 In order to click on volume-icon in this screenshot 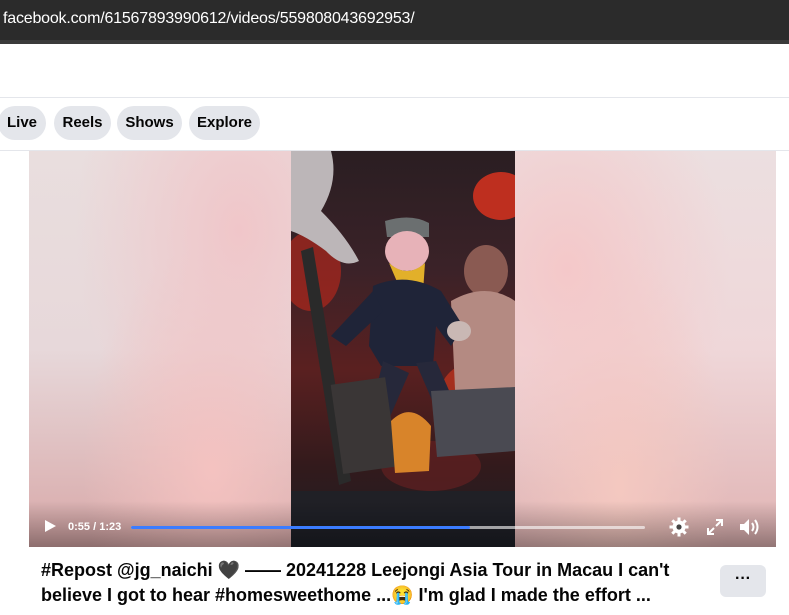, I will do `click(750, 527)`.